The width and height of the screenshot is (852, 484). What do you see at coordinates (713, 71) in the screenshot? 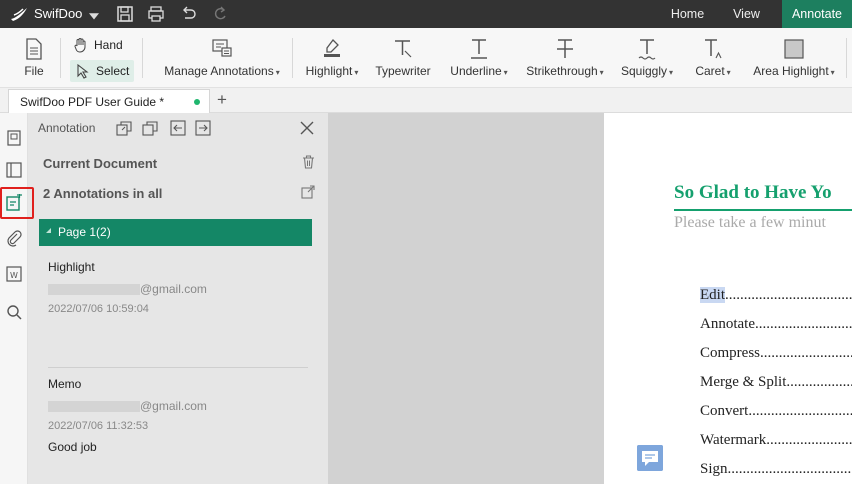
I see `caret-label: Caret ▾` at bounding box center [713, 71].